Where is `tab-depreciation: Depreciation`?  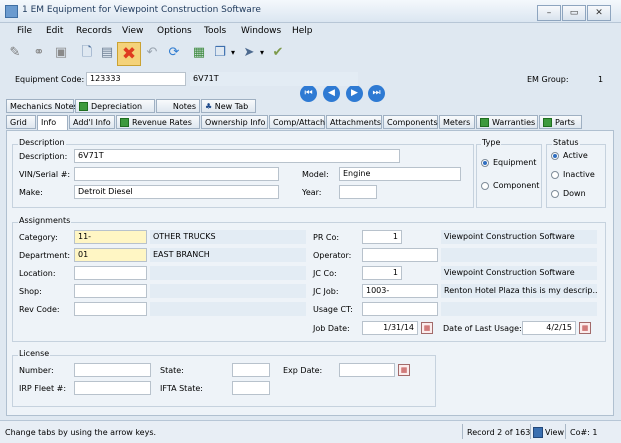
tab-depreciation: Depreciation is located at coordinates (115, 106).